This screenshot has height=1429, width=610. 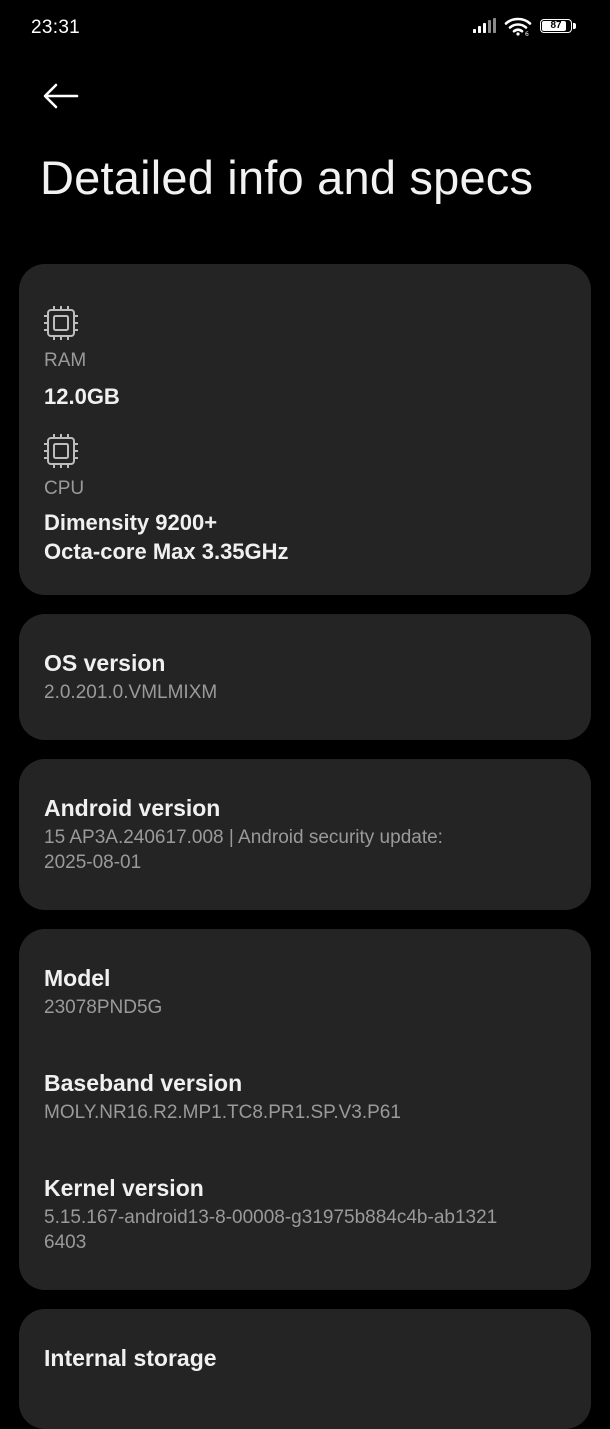 I want to click on cpu-label: CPU, so click(x=64, y=488).